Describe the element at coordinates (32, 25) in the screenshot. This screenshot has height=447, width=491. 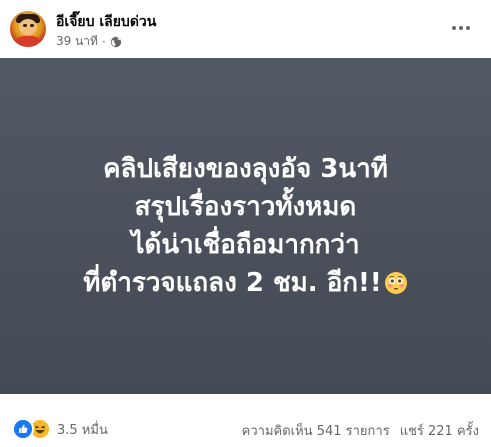
I see `avatar-eye-right` at that location.